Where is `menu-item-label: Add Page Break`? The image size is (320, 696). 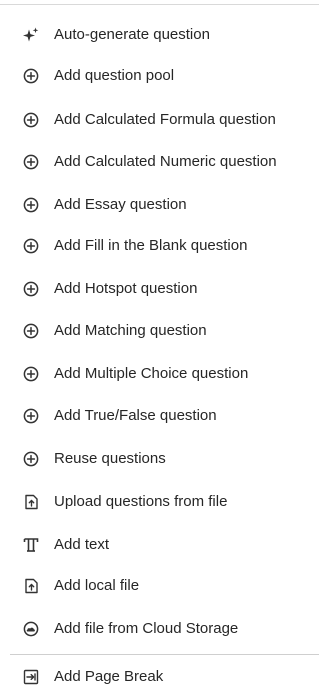 menu-item-label: Add Page Break is located at coordinates (109, 676).